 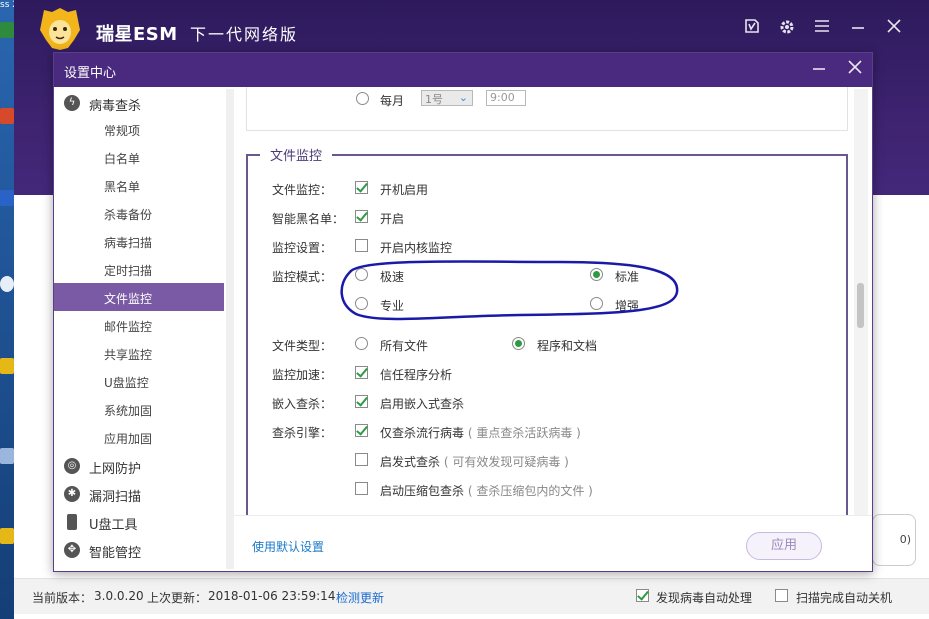 I want to click on engine-heuristic-hint: ( 可有效发现可疑病毒 ), so click(x=506, y=462).